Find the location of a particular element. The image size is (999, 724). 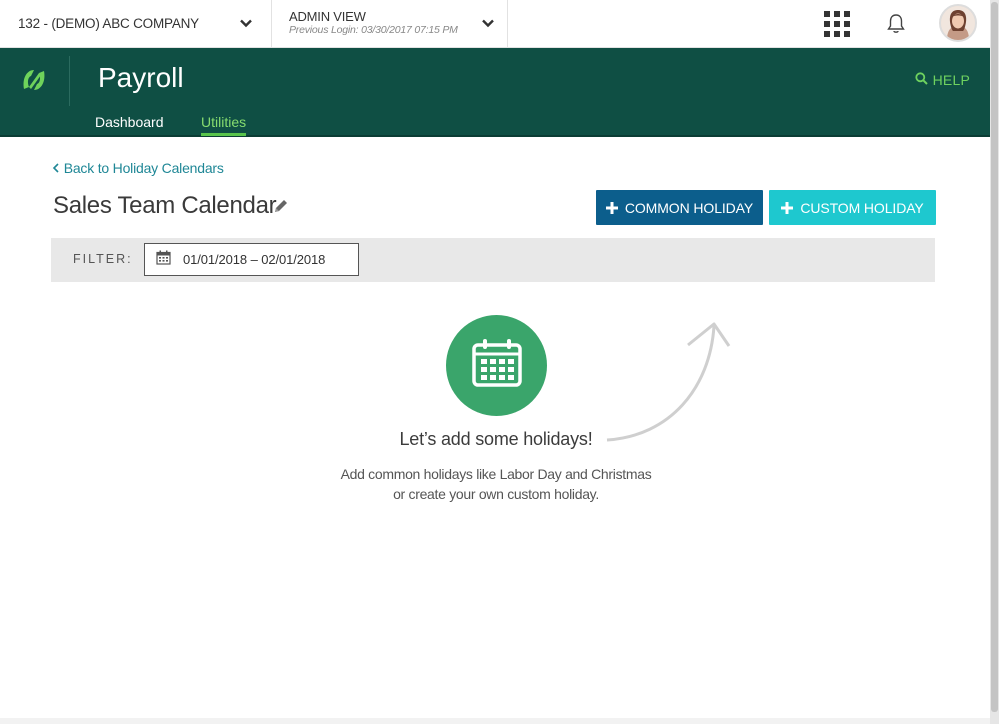

scrollbar-thumb is located at coordinates (994, 357).